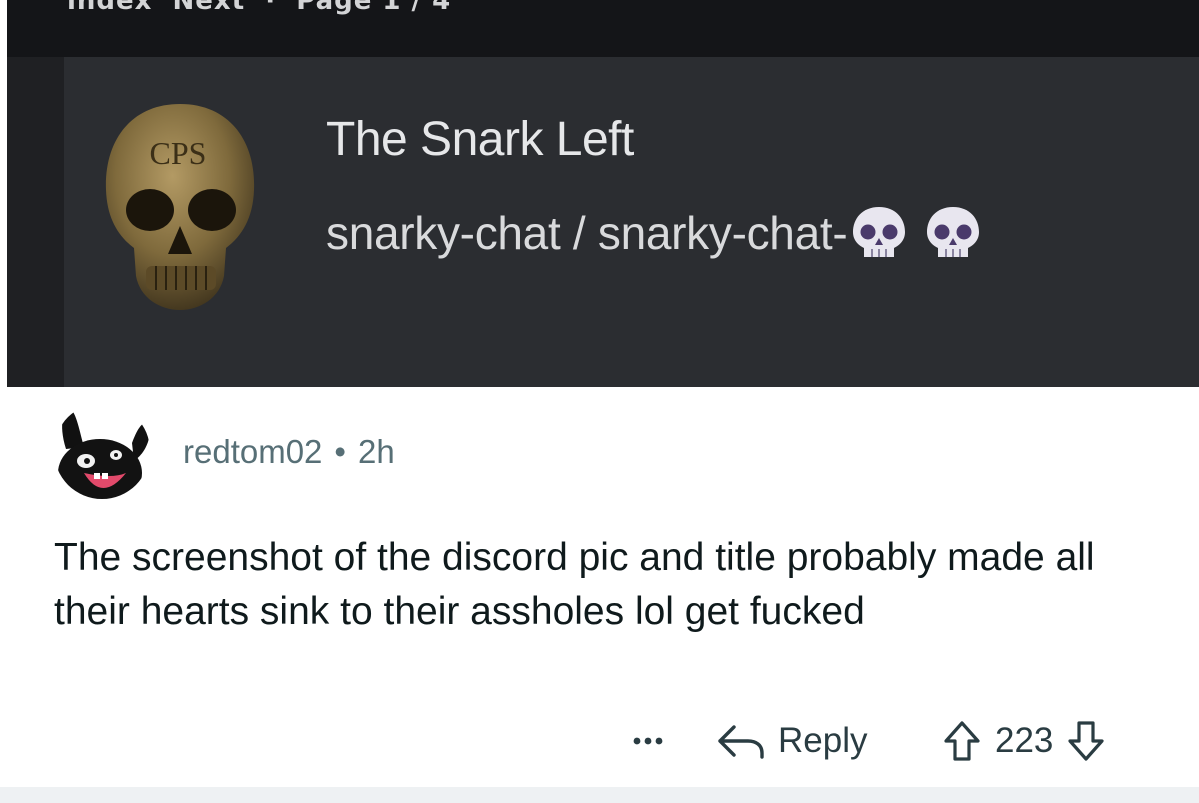 The height and width of the screenshot is (803, 1199). Describe the element at coordinates (587, 233) in the screenshot. I see `discord-channel-text: snarky-chat / snarky-chat-` at that location.